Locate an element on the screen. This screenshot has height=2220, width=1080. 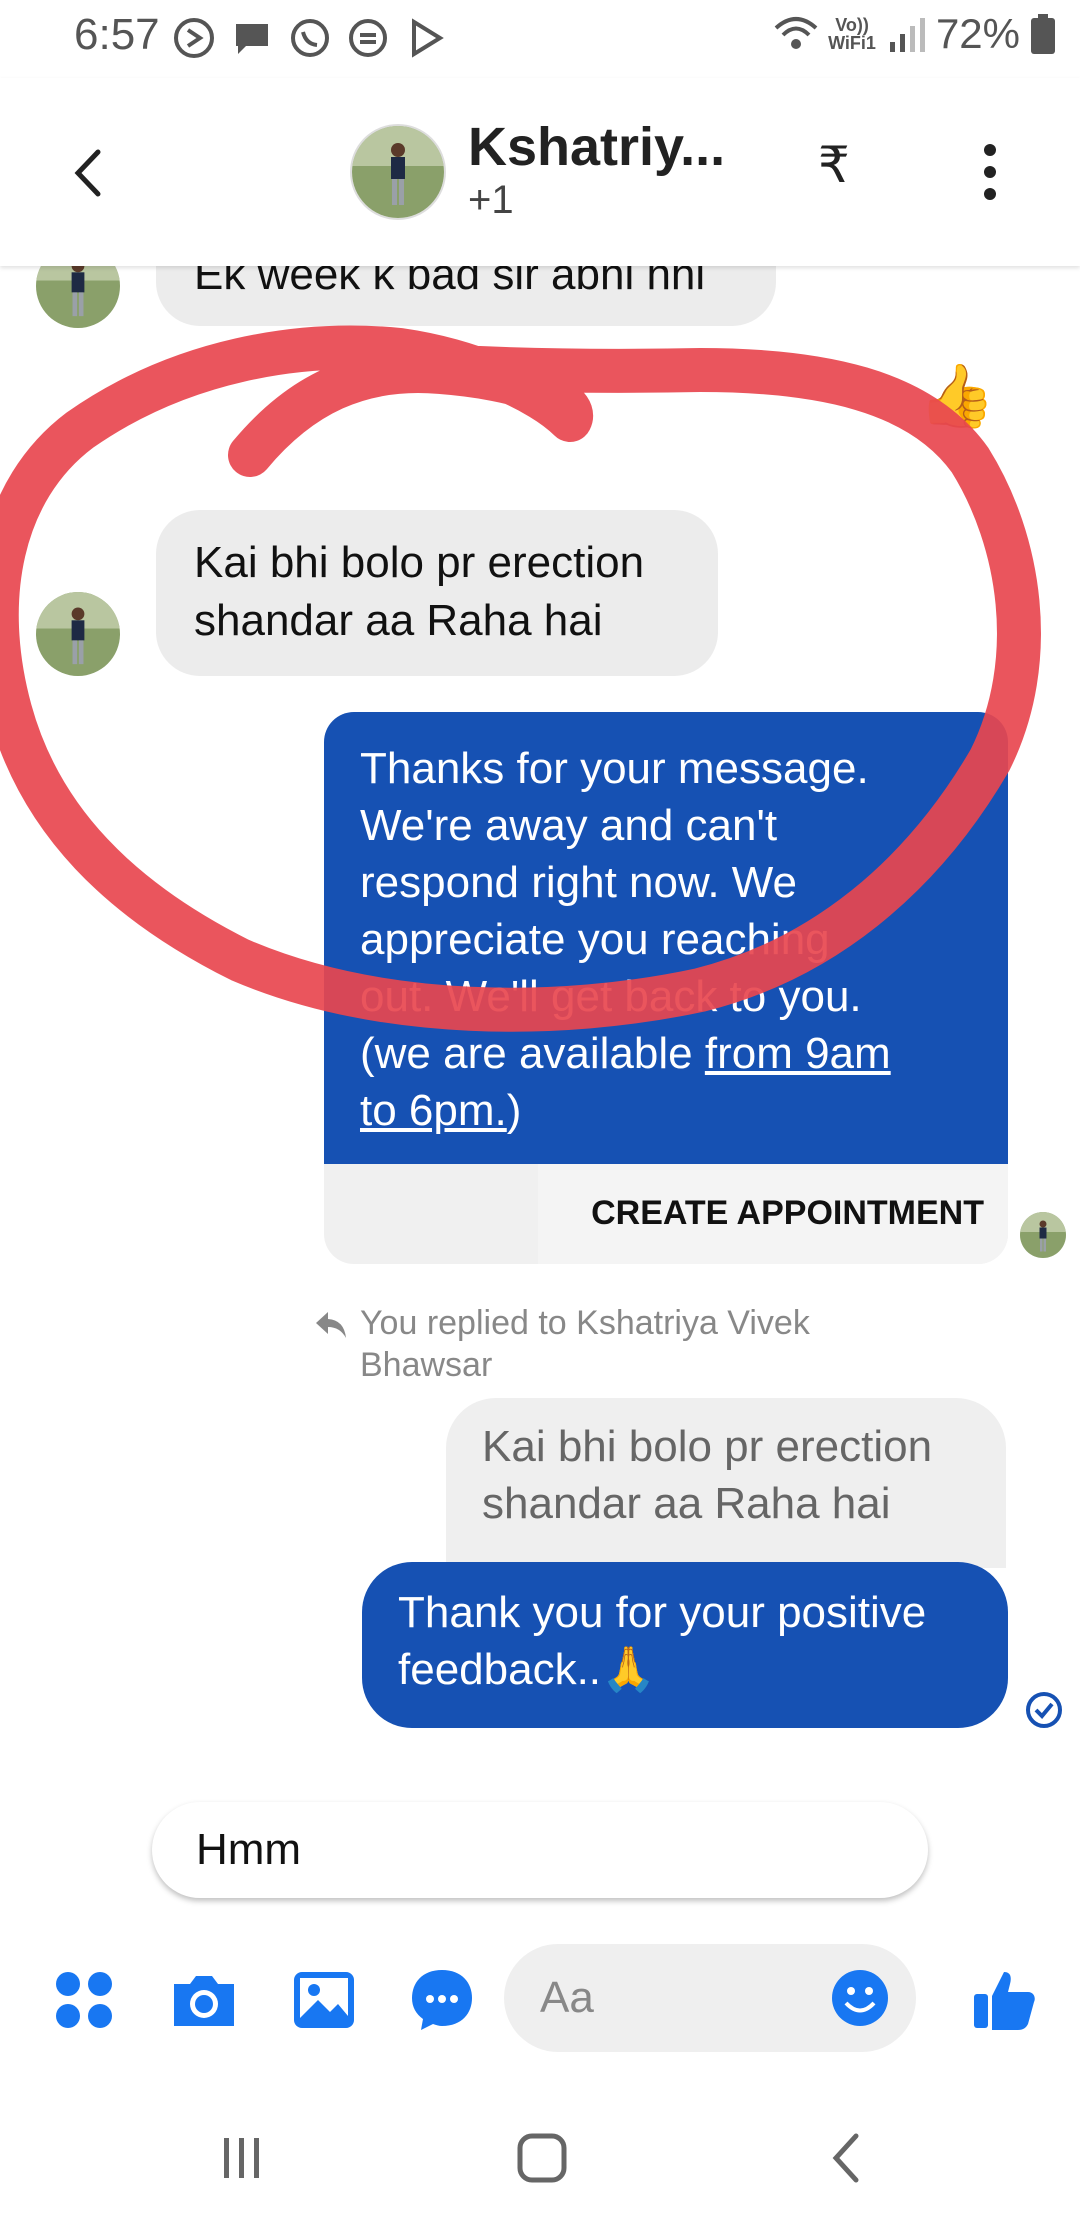
wifi-icon is located at coordinates (796, 33).